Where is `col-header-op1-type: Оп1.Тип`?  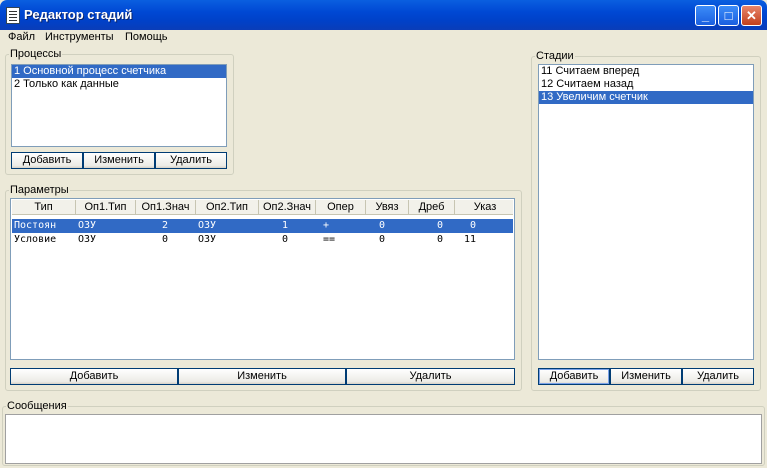
col-header-op1-type: Оп1.Тип is located at coordinates (106, 207).